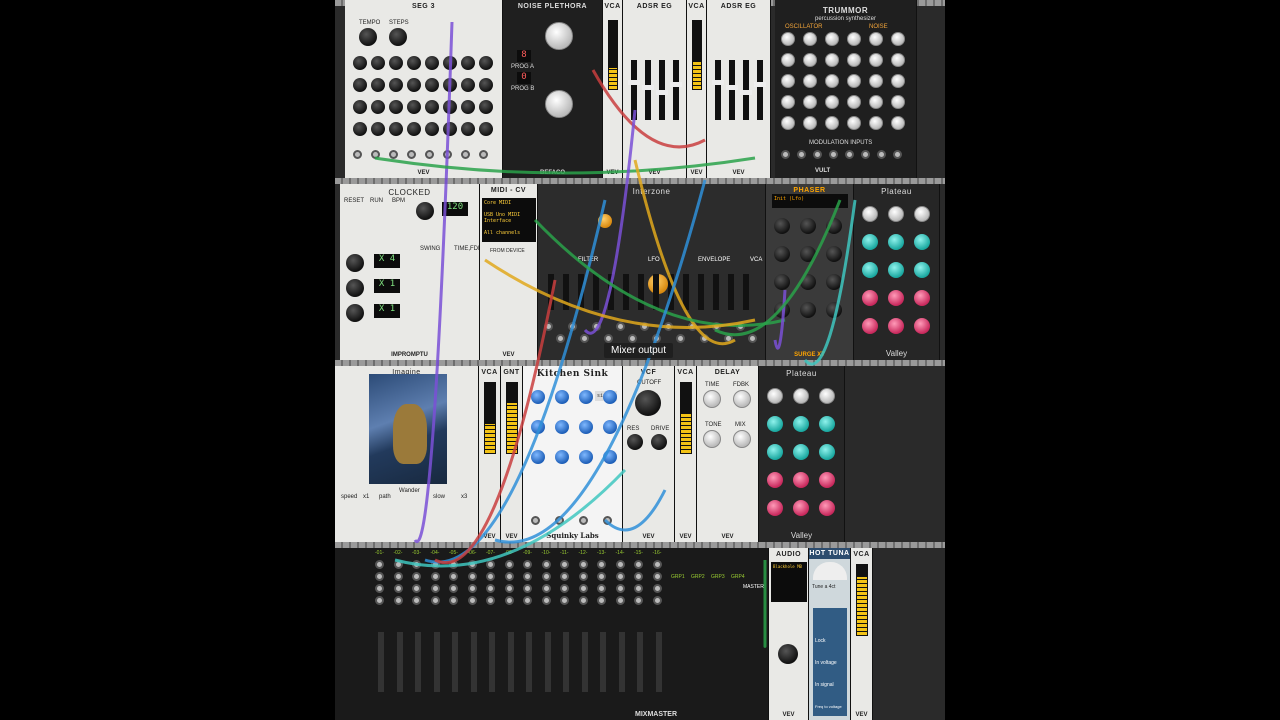 The image size is (1280, 720). What do you see at coordinates (833, 154) in the screenshot?
I see `mod-input-jack` at bounding box center [833, 154].